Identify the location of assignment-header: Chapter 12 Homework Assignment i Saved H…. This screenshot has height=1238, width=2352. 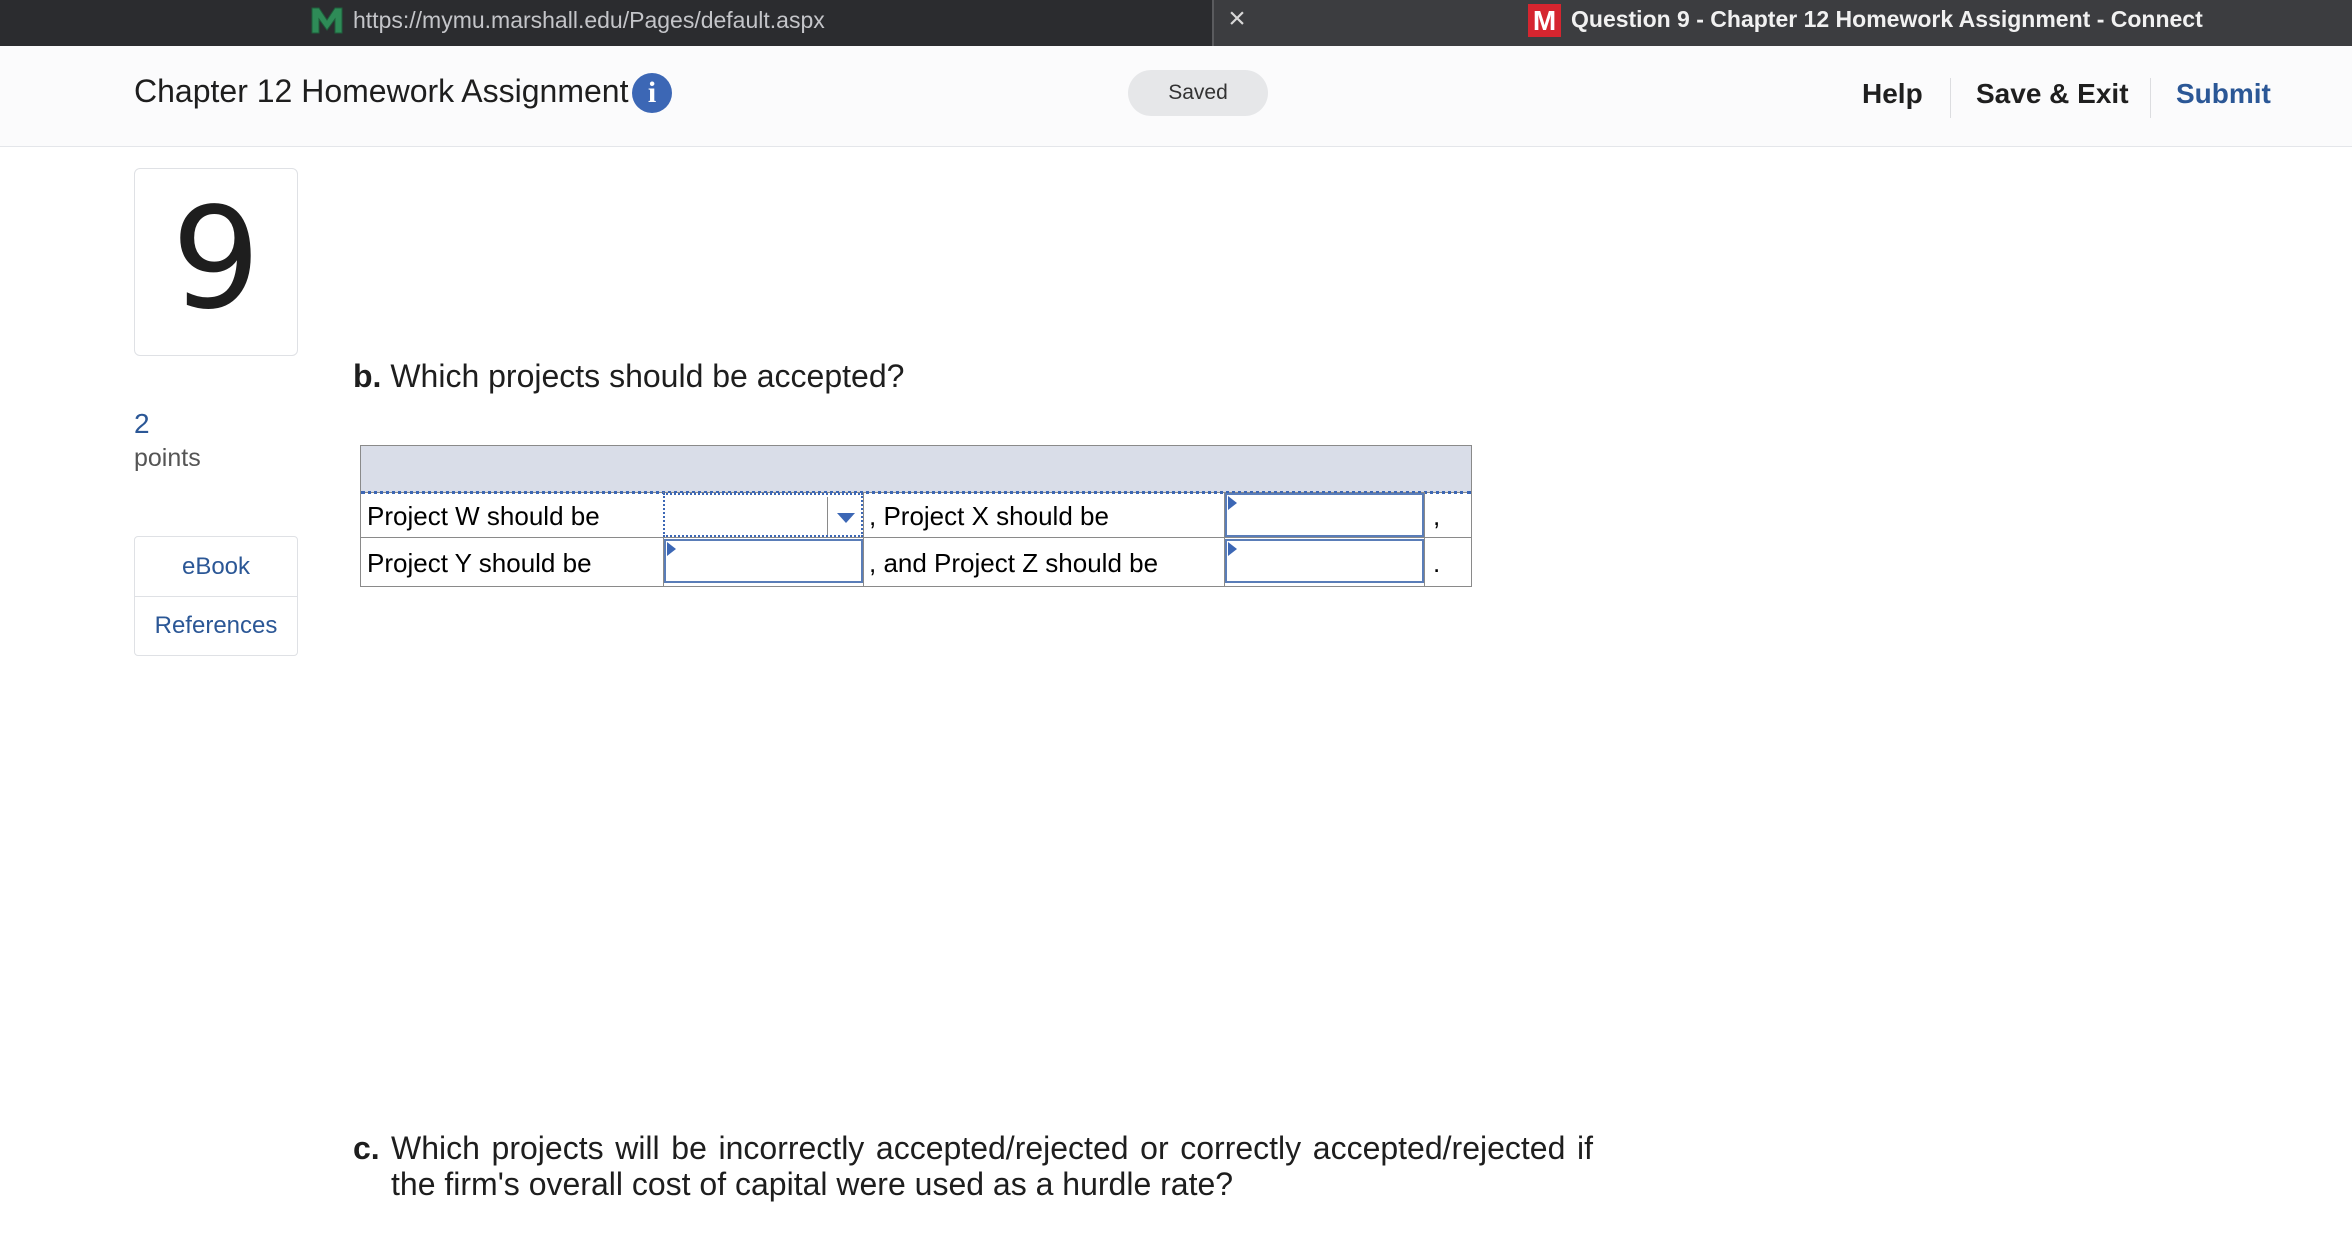
(1176, 96).